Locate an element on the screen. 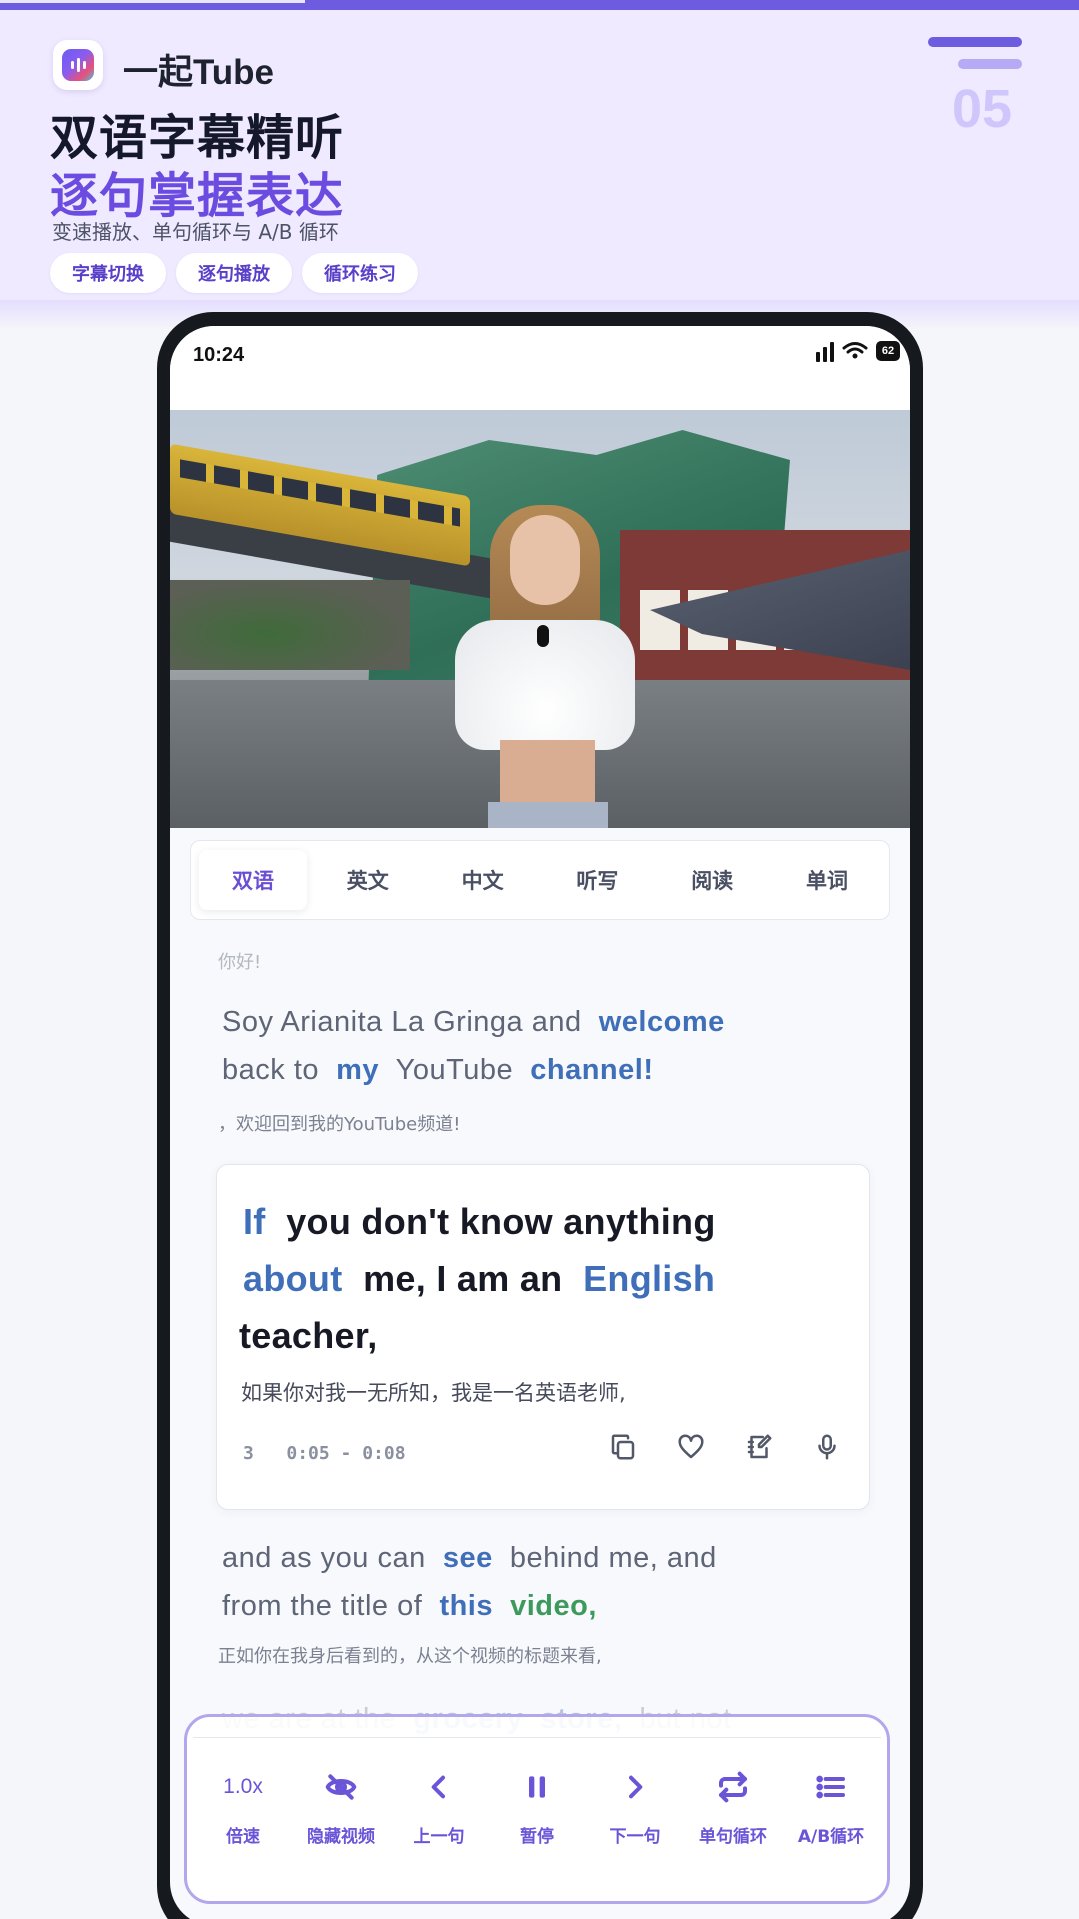 The width and height of the screenshot is (1079, 1919). wifi-icon is located at coordinates (855, 350).